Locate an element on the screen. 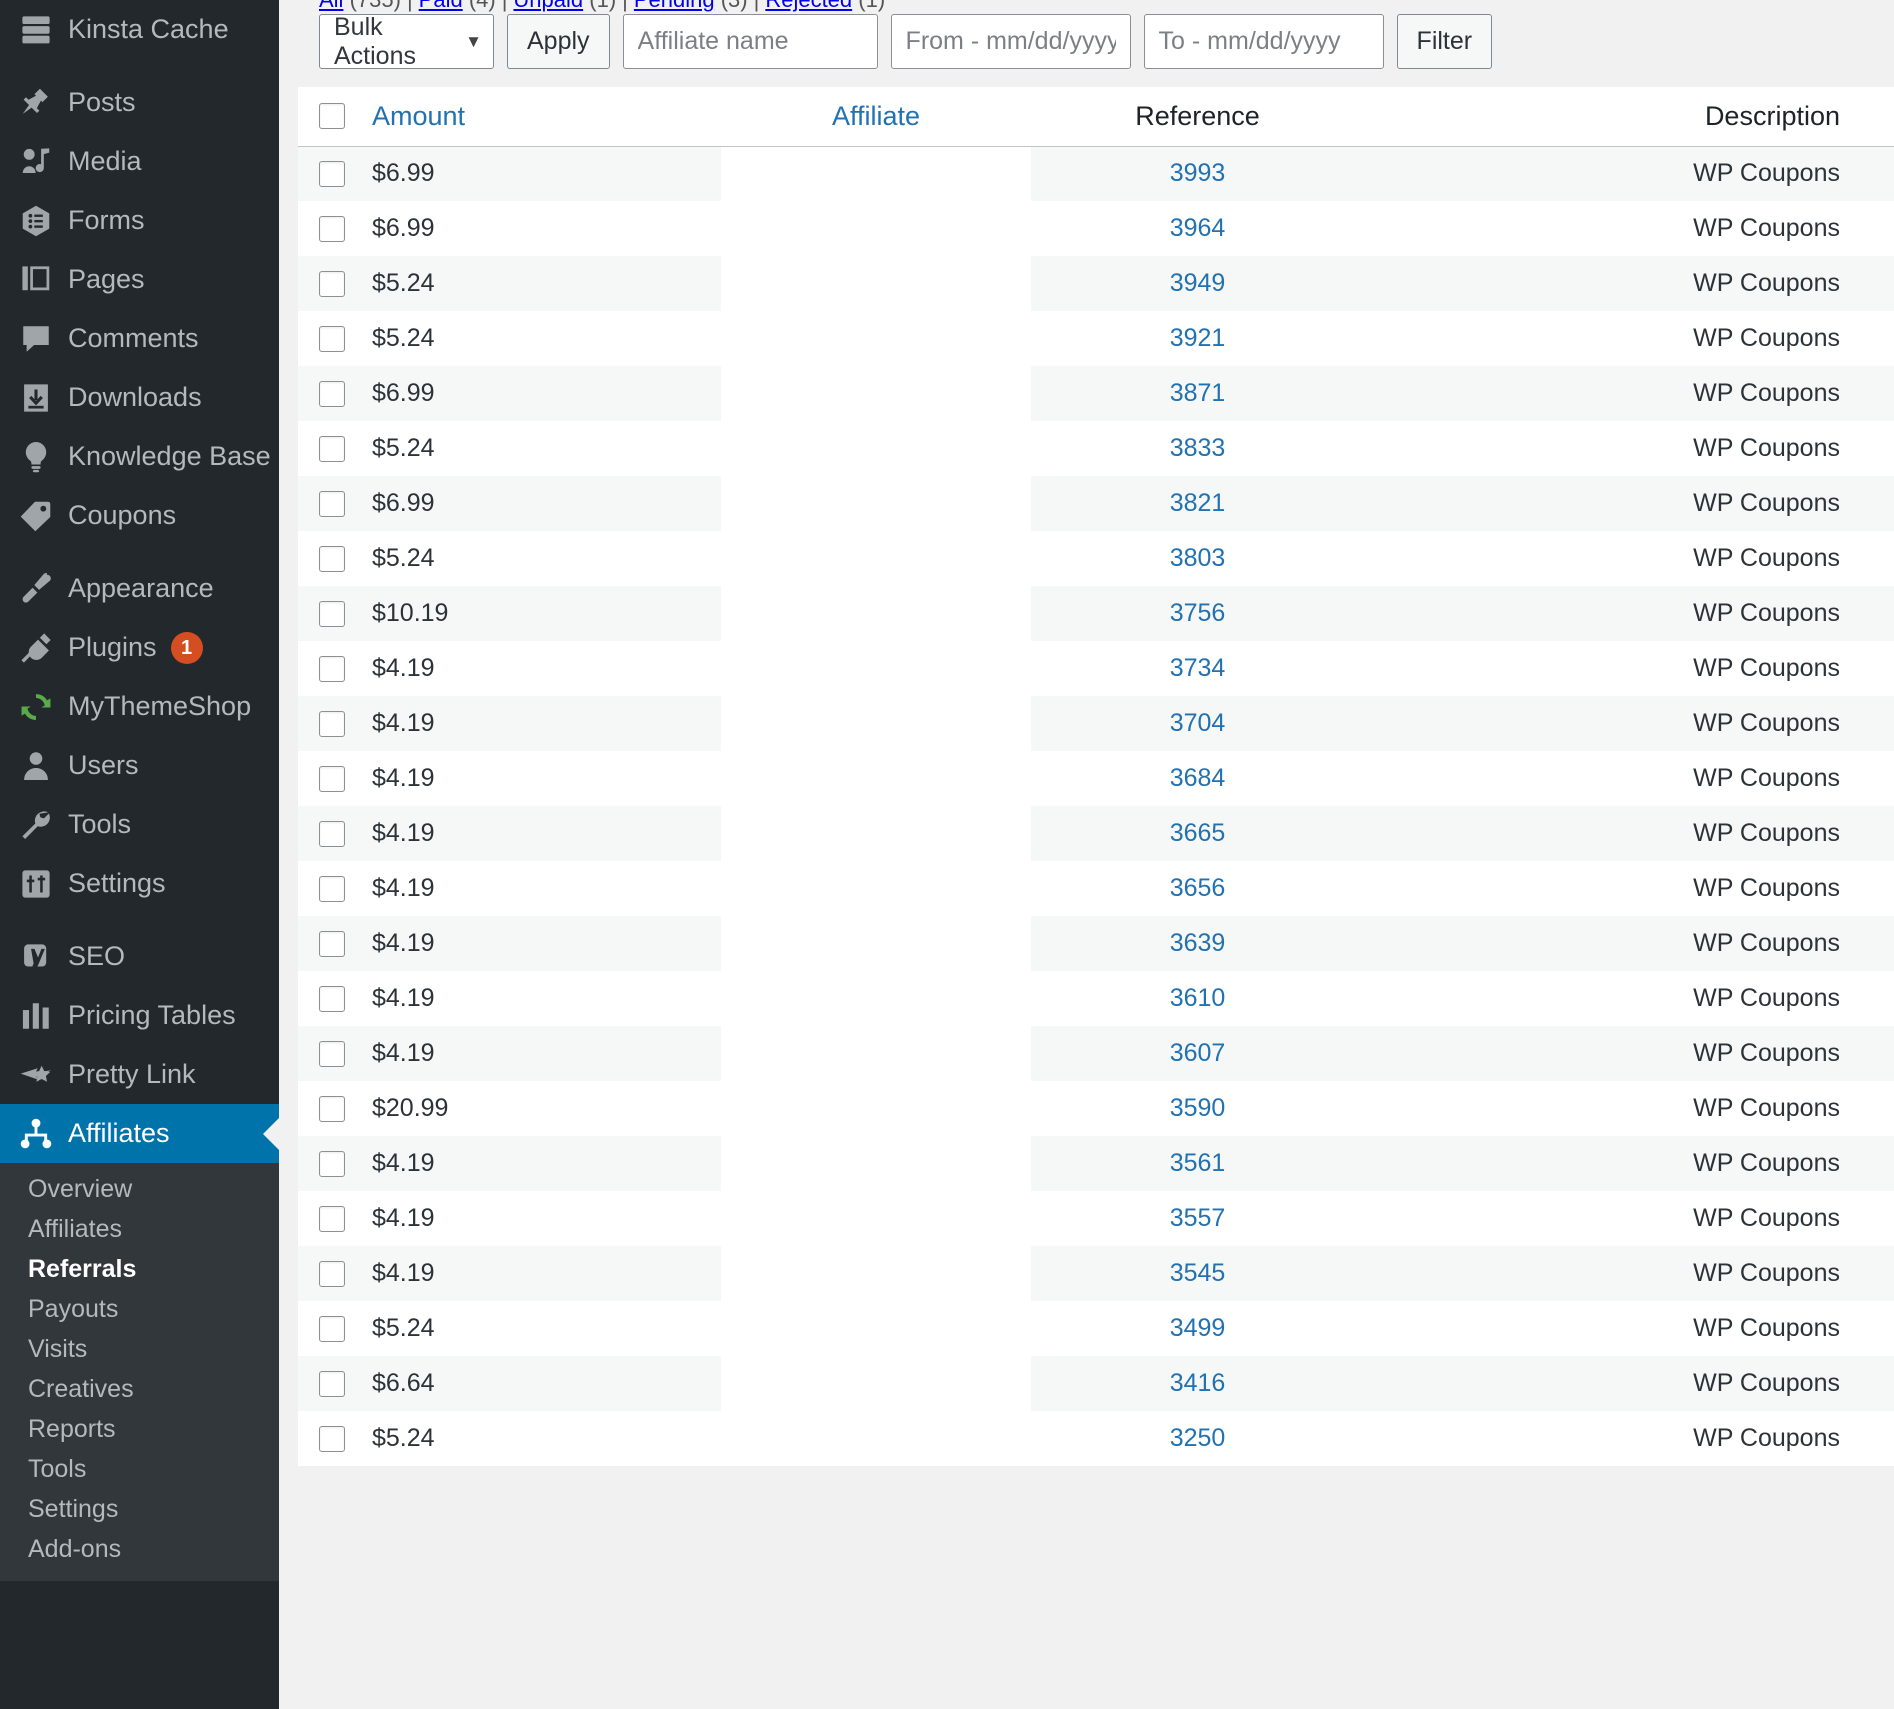  submenu-item-reports: Reports is located at coordinates (139, 1429).